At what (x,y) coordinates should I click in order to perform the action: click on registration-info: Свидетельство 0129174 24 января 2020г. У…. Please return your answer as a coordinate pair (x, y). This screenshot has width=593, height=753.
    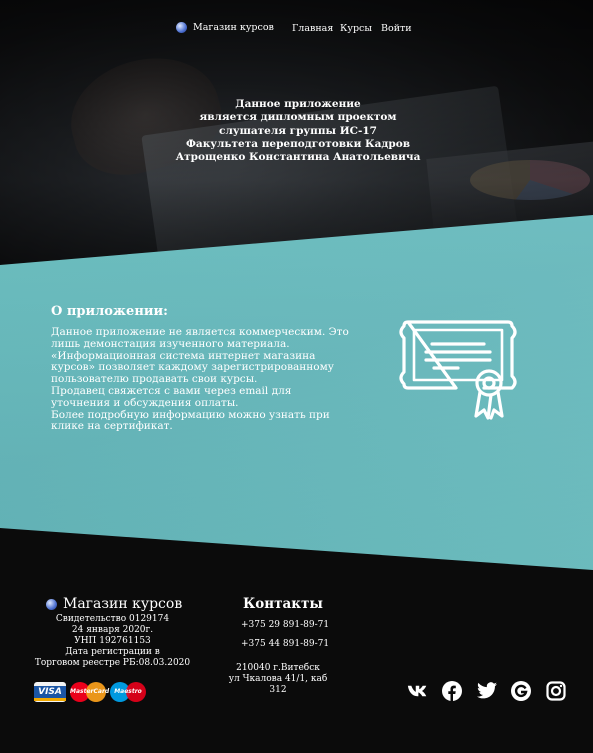
    Looking at the image, I should click on (112, 641).